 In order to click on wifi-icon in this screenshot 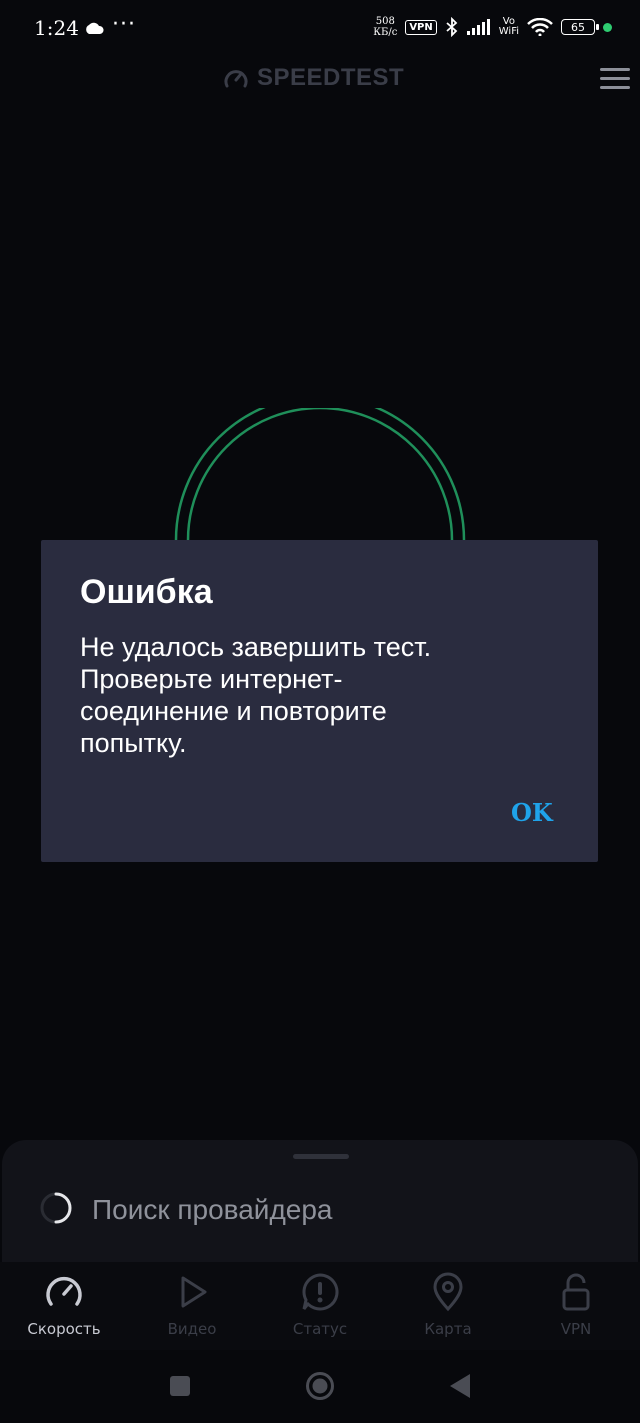, I will do `click(540, 27)`.